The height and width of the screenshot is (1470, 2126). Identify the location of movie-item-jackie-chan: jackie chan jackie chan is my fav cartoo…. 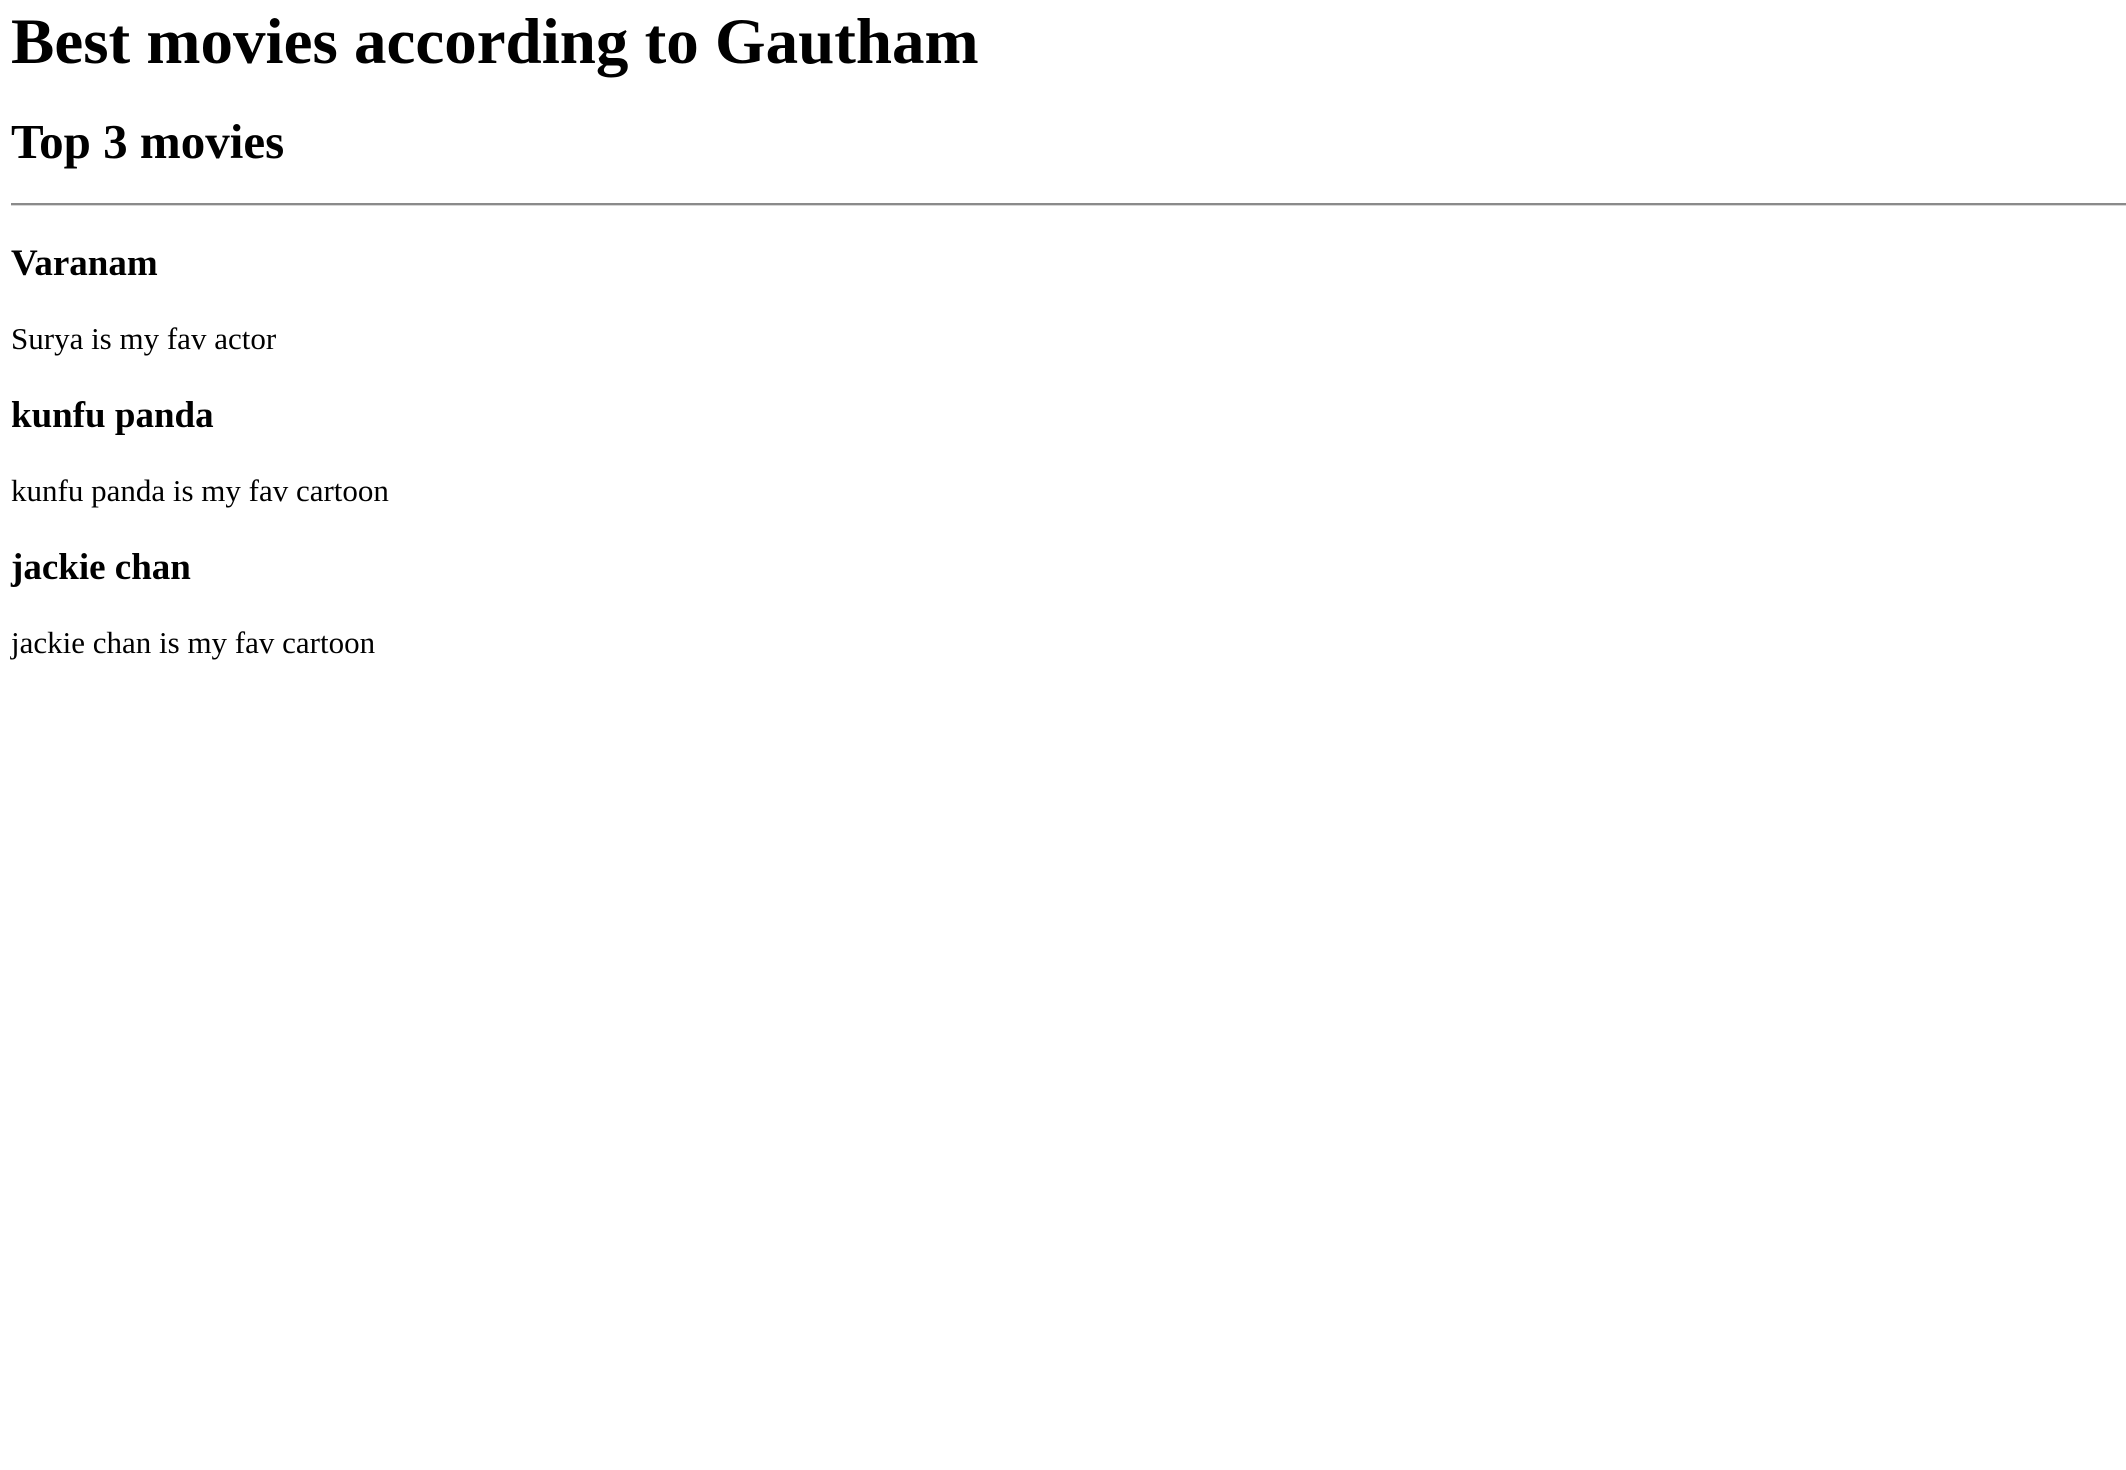
(1068, 604).